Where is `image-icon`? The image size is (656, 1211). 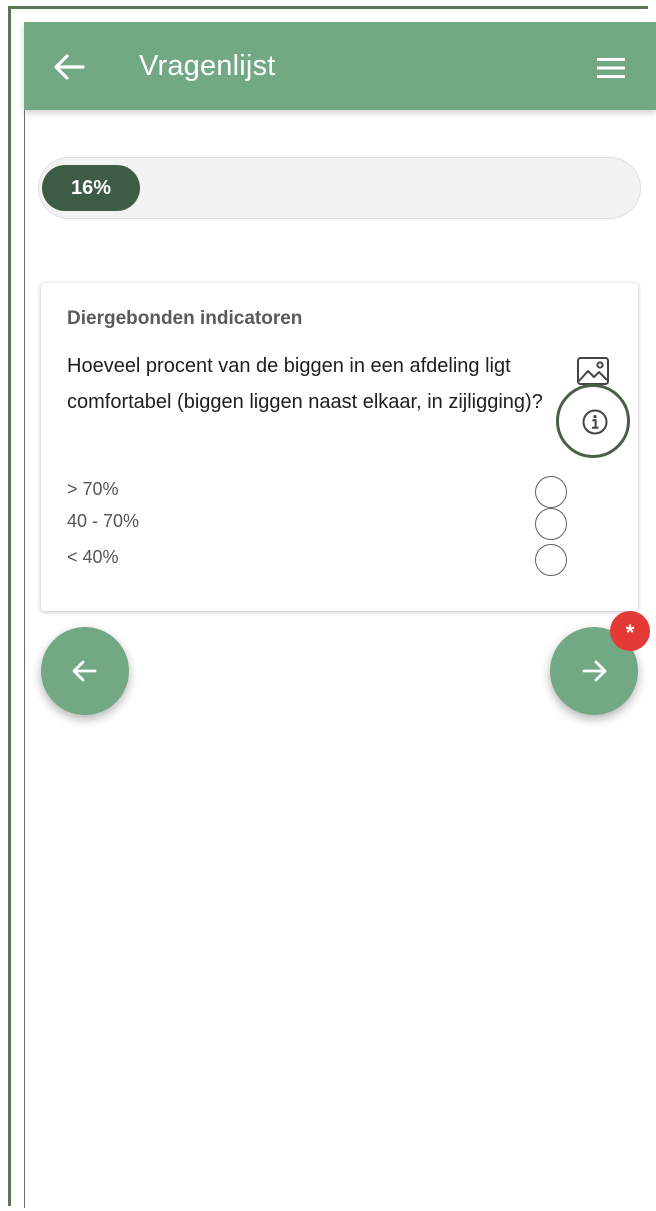
image-icon is located at coordinates (593, 371).